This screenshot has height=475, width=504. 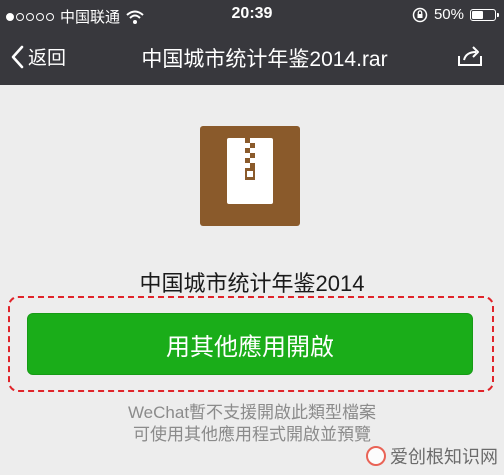 I want to click on chevron-left-icon, so click(x=17, y=56).